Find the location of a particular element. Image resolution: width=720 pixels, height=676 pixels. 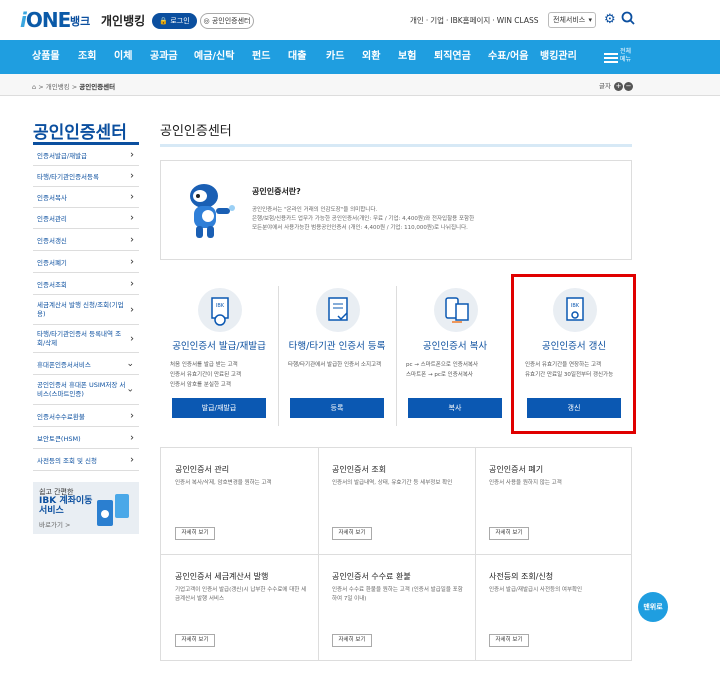

account-move-banner: 쉽고 간편한 IBK 계좌이동 서비스 바로가기 > is located at coordinates (86, 508).